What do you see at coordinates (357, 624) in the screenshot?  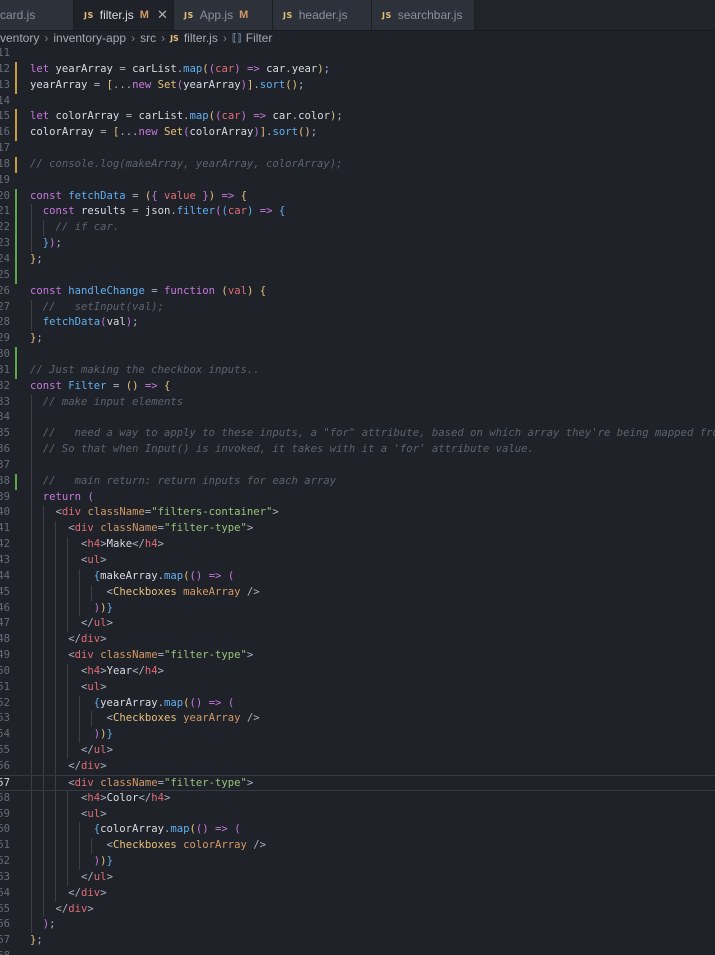 I see `code-line: 47 </ul>` at bounding box center [357, 624].